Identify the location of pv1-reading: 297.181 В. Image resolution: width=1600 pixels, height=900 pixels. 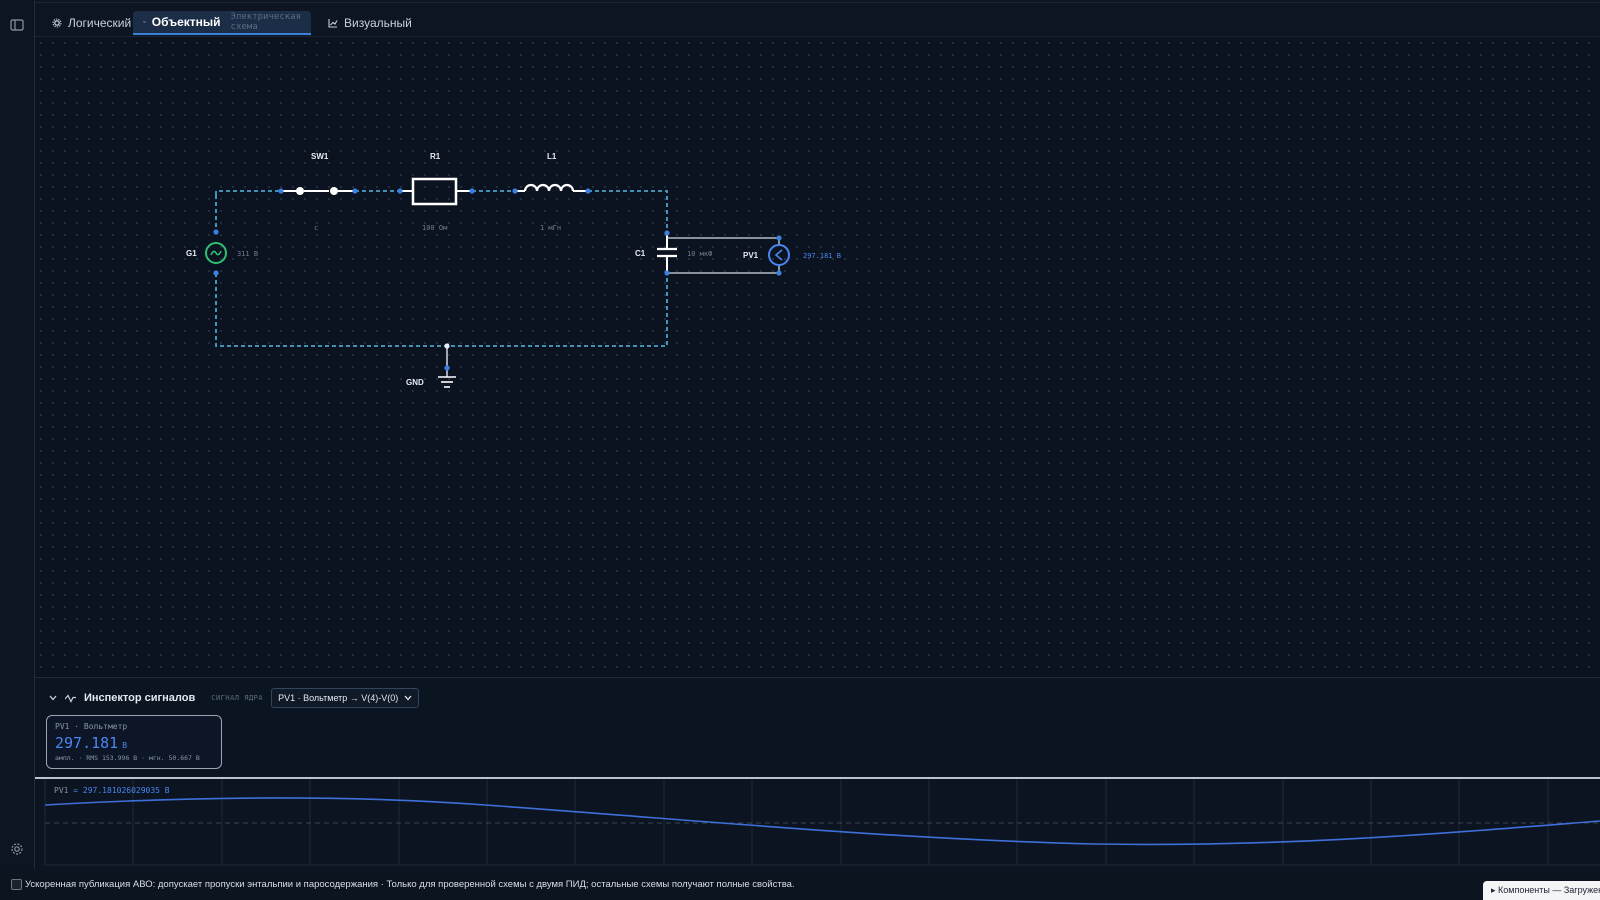
(822, 256).